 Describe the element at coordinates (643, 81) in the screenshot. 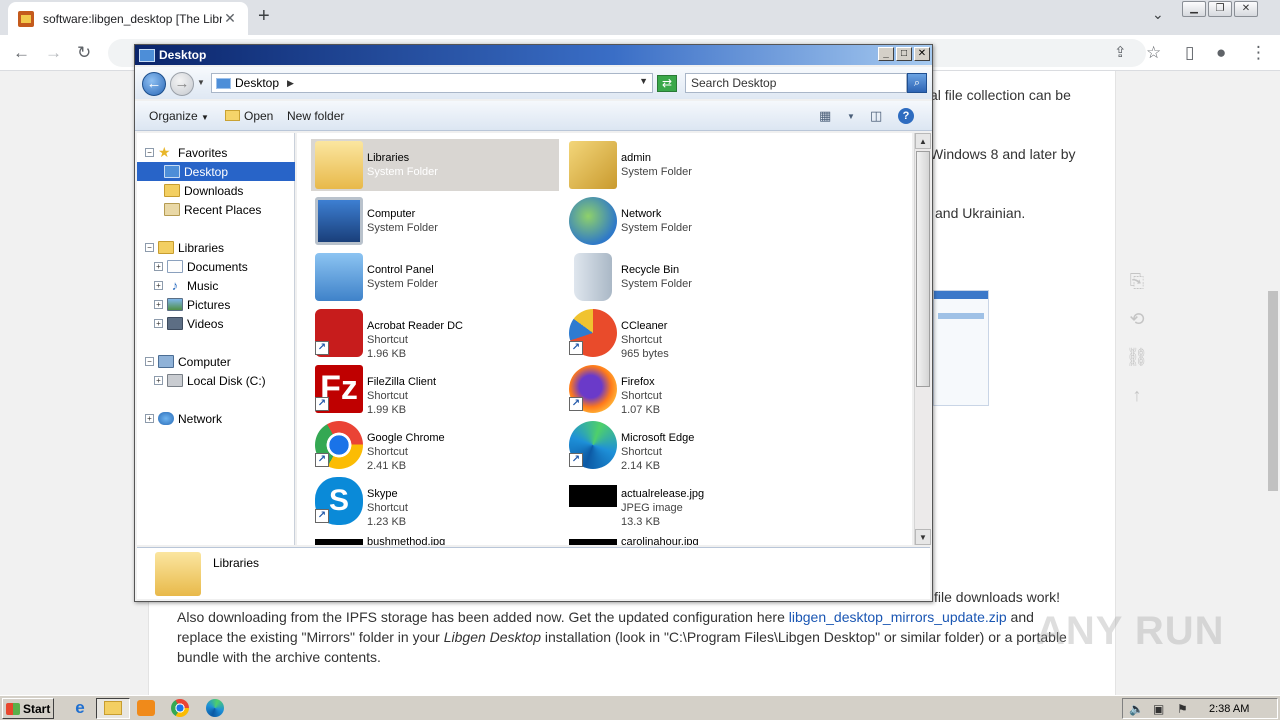

I see `address-dropdown-icon: ▼` at that location.